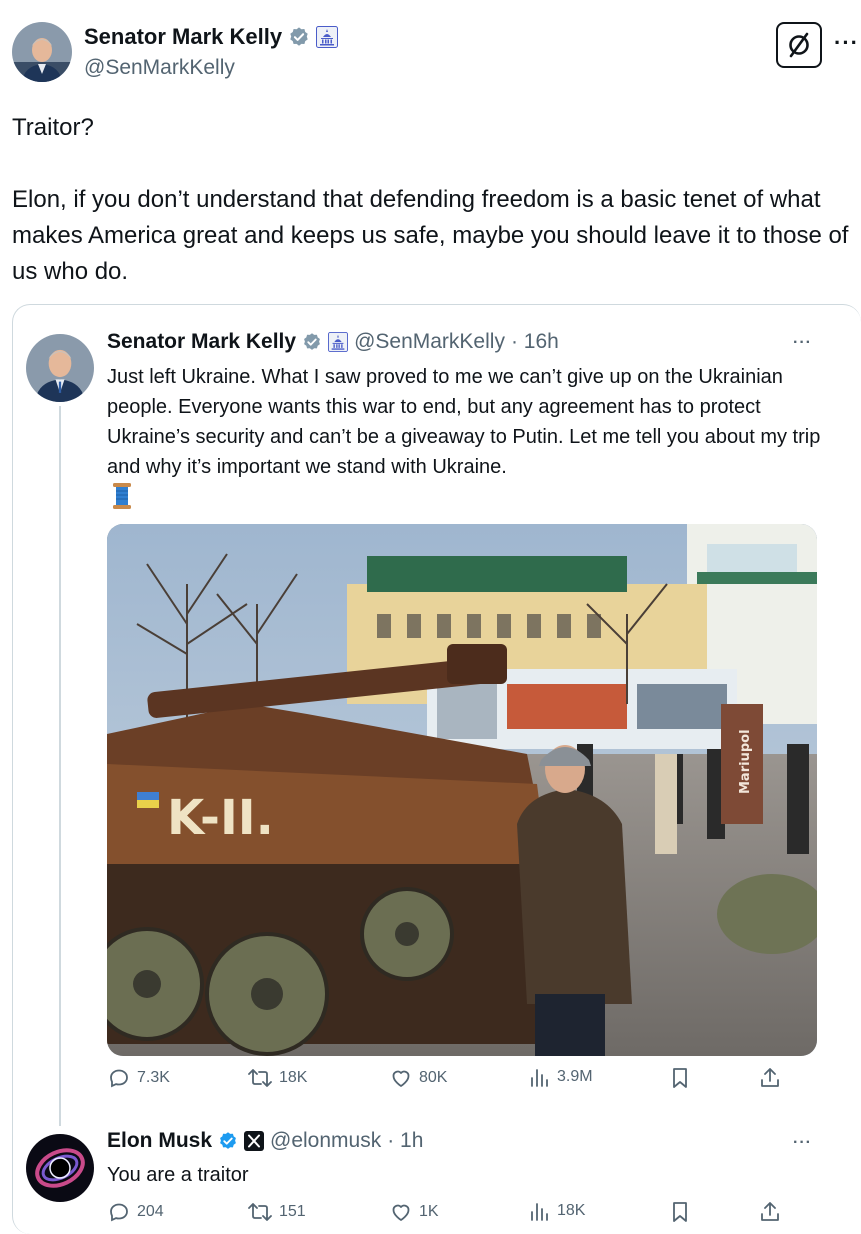  Describe the element at coordinates (571, 1210) in the screenshot. I see `view-count: 18K` at that location.